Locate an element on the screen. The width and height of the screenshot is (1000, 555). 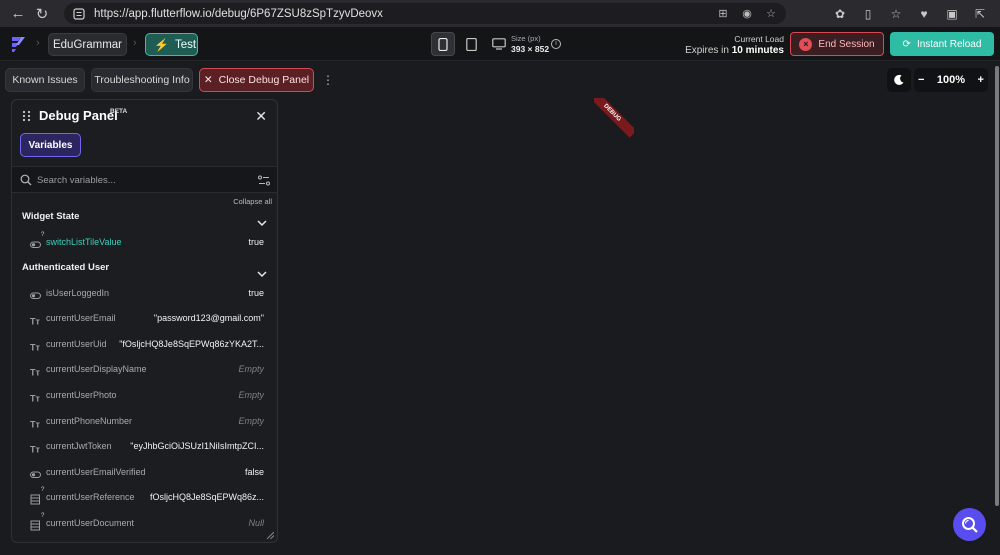
theme-toggle-button is located at coordinates (899, 80).